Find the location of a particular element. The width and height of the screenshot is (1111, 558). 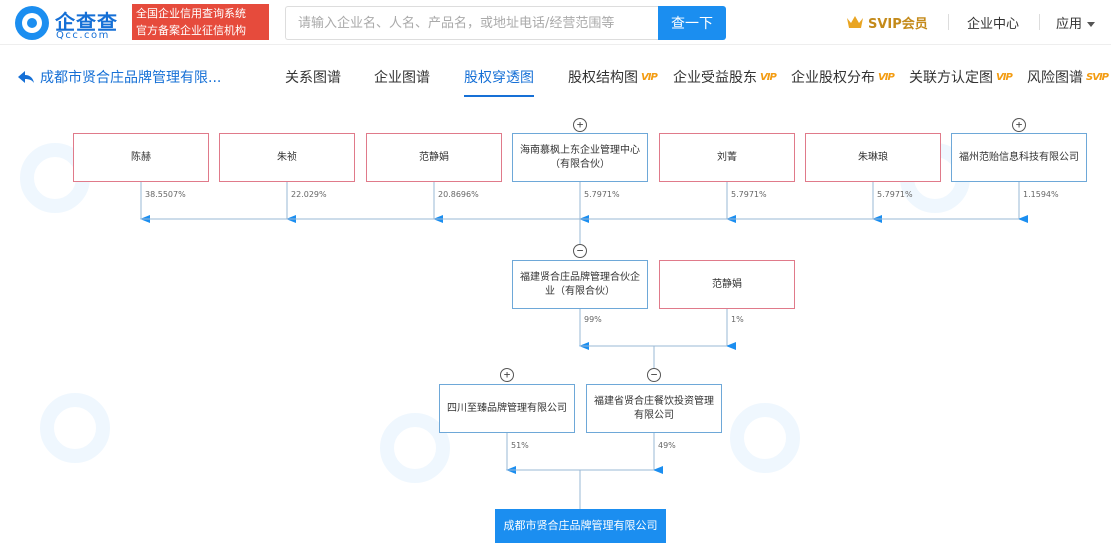

tab-enterprise-graph: 企业图谱 is located at coordinates (402, 77).